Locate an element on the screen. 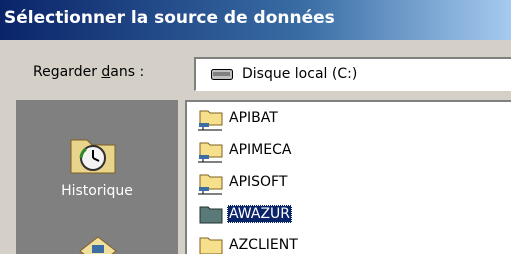 The width and height of the screenshot is (511, 254). look-in-value: Disque local (C:) is located at coordinates (300, 74).